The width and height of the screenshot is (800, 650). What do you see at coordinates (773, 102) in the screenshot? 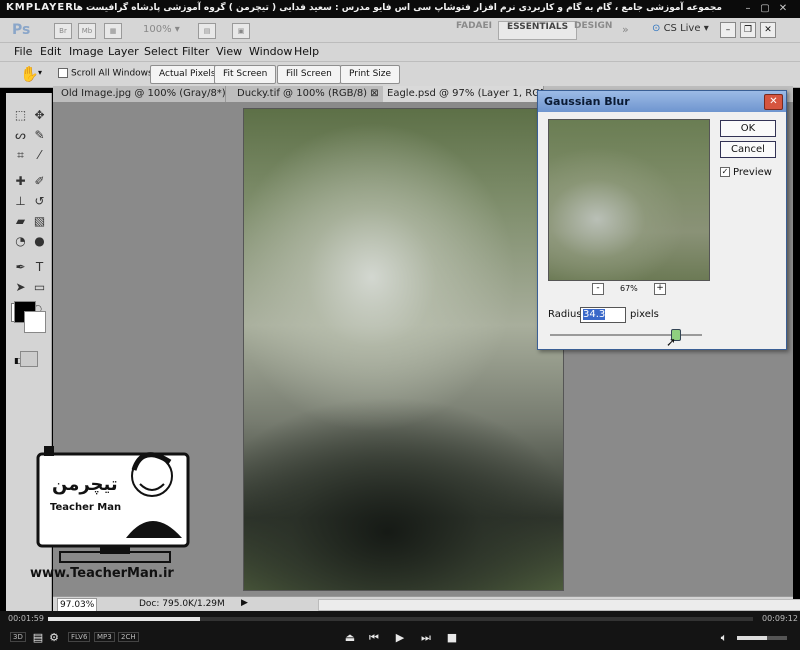
I see `dialog-close-icon: ✕` at bounding box center [773, 102].